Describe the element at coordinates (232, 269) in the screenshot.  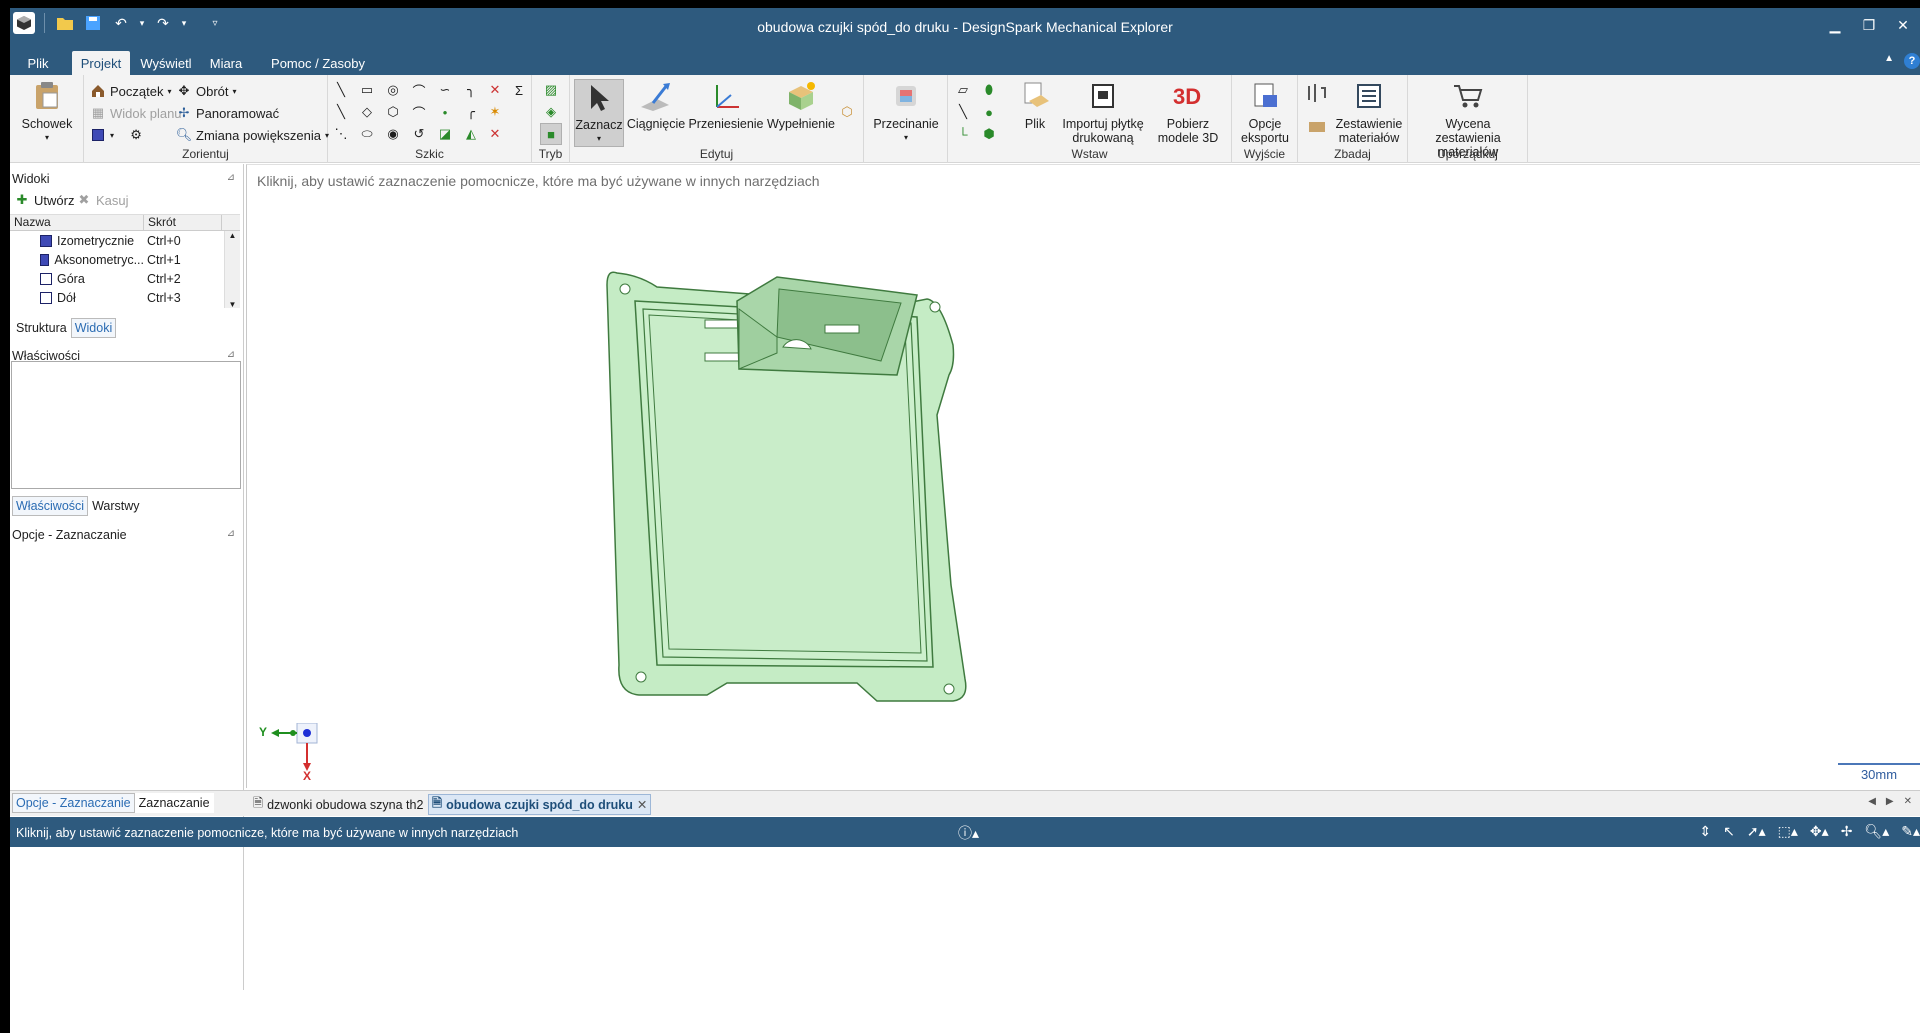
I see `views-scrollbar: ▲ ▼` at that location.